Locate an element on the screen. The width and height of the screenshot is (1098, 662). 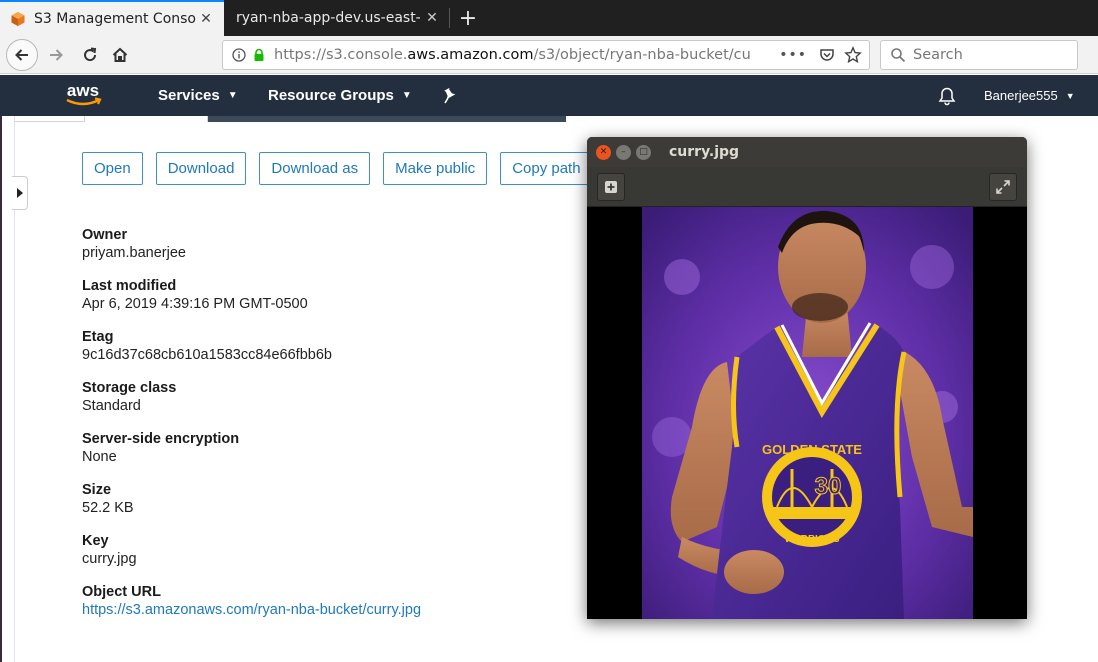
home-button is located at coordinates (120, 55).